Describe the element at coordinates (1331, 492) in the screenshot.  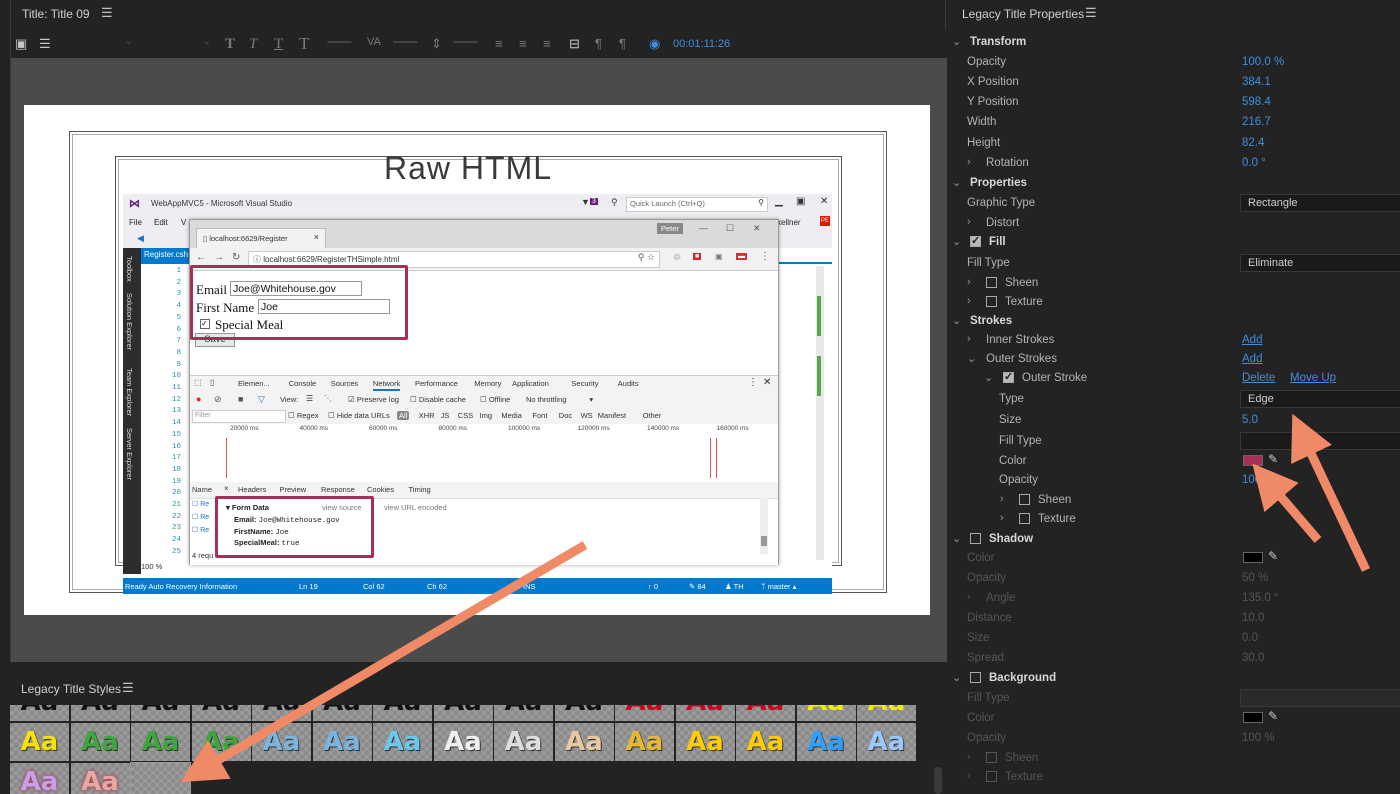
I see `arrow-to-size` at that location.